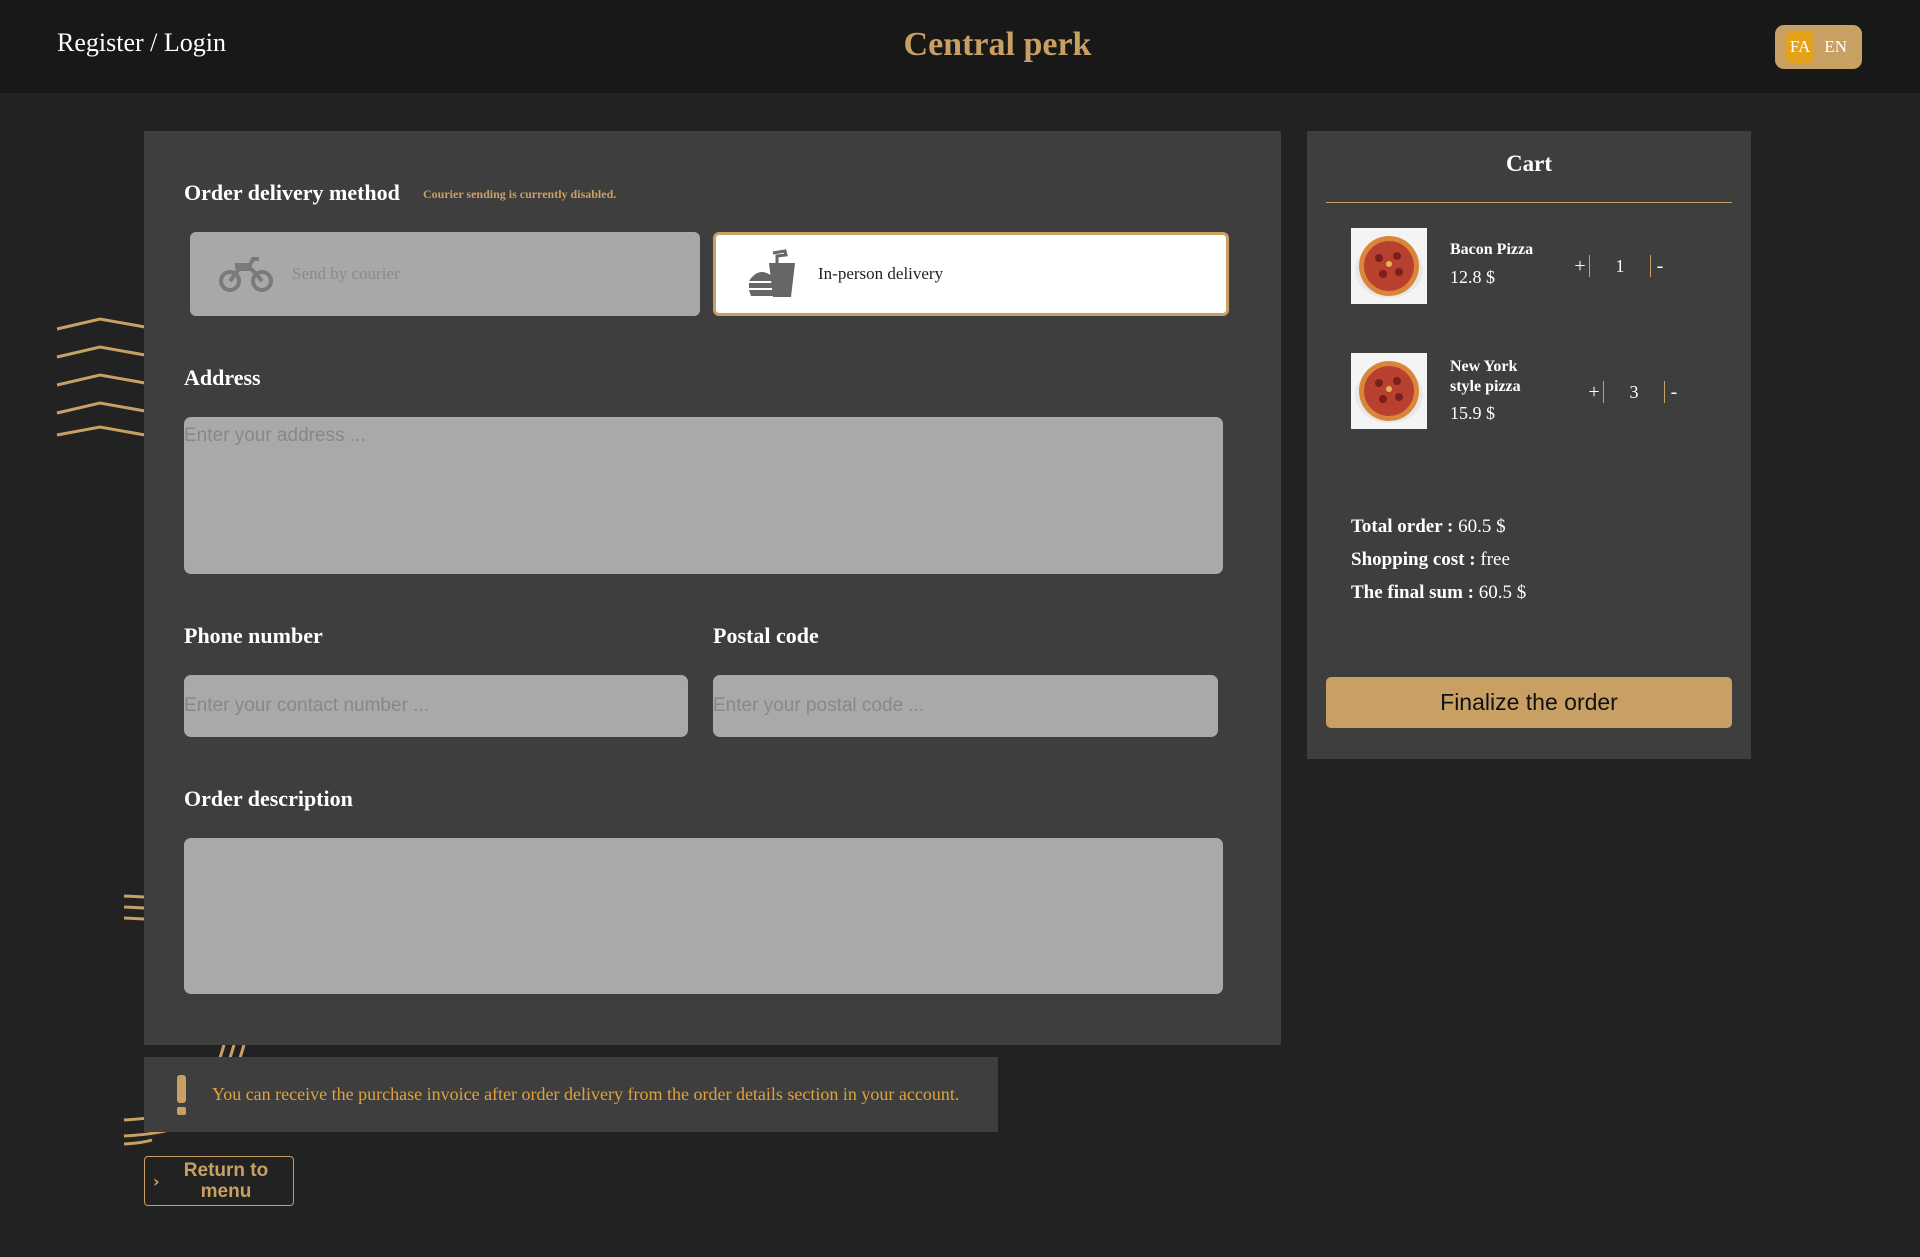 The image size is (1920, 1257). Describe the element at coordinates (134, 907) in the screenshot. I see `decorative-lines-mid` at that location.